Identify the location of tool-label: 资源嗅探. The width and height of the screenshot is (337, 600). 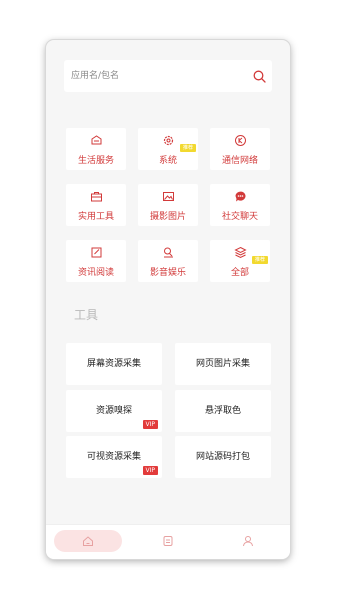
(113, 411).